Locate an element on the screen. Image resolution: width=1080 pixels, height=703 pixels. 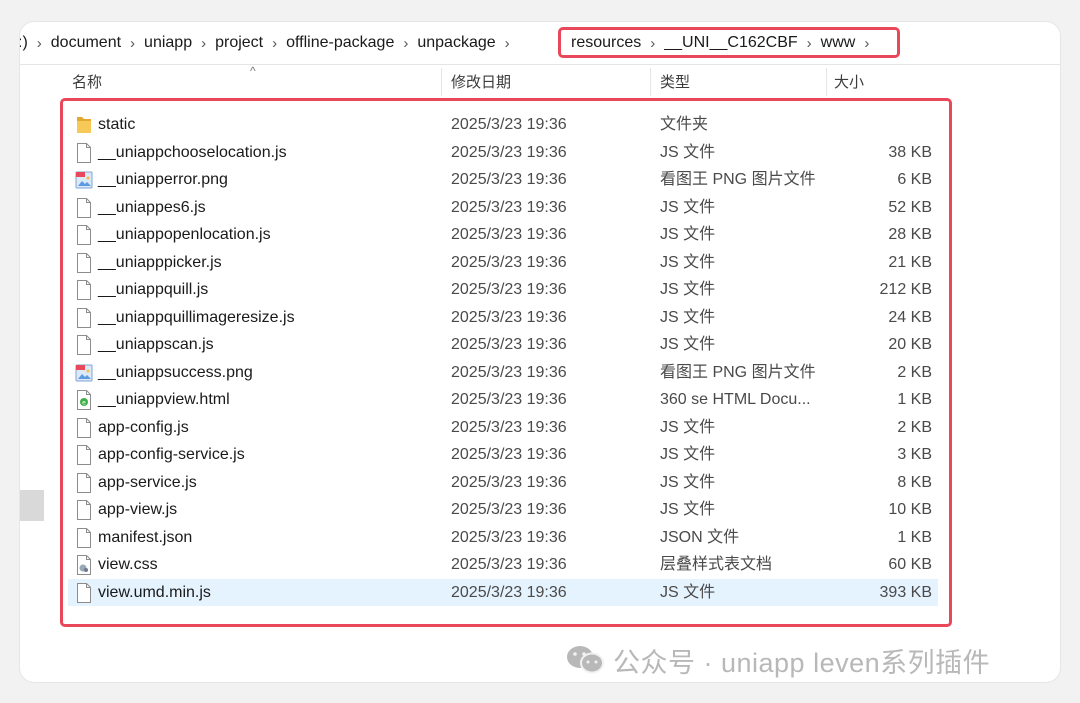
breadcrumb-highlight-box is located at coordinates (729, 42).